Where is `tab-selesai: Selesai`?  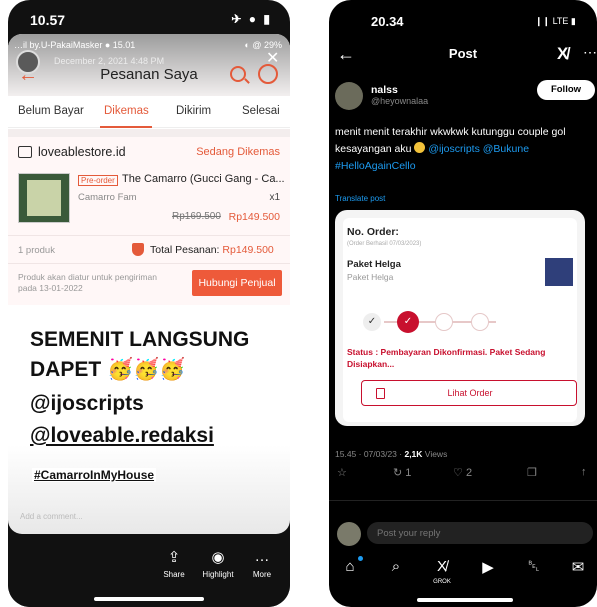 tab-selesai: Selesai is located at coordinates (261, 111).